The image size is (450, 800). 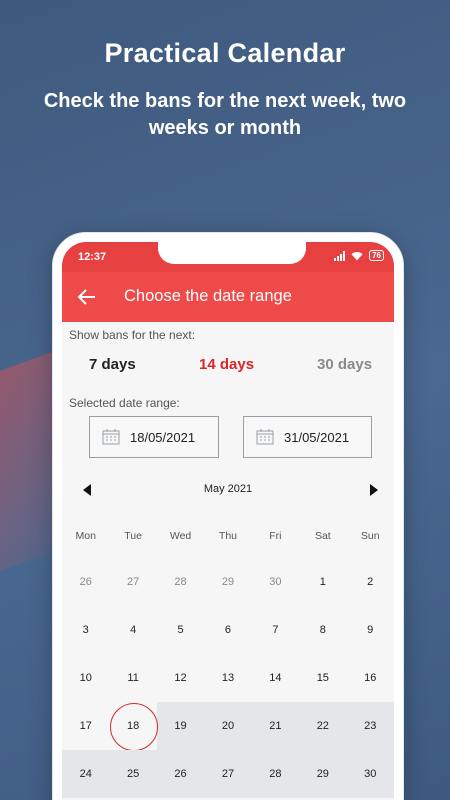 What do you see at coordinates (322, 630) in the screenshot?
I see `calendar-day: 8` at bounding box center [322, 630].